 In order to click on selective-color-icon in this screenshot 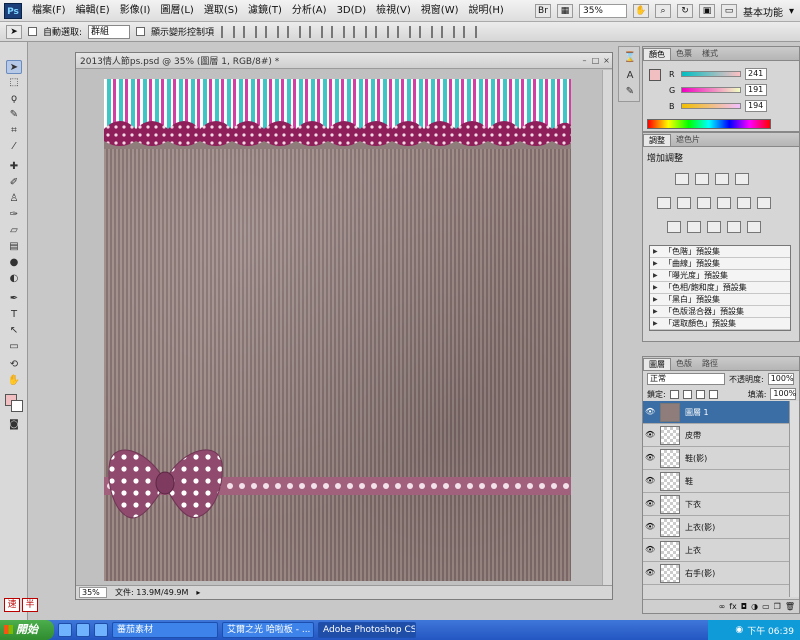, I will do `click(754, 227)`.